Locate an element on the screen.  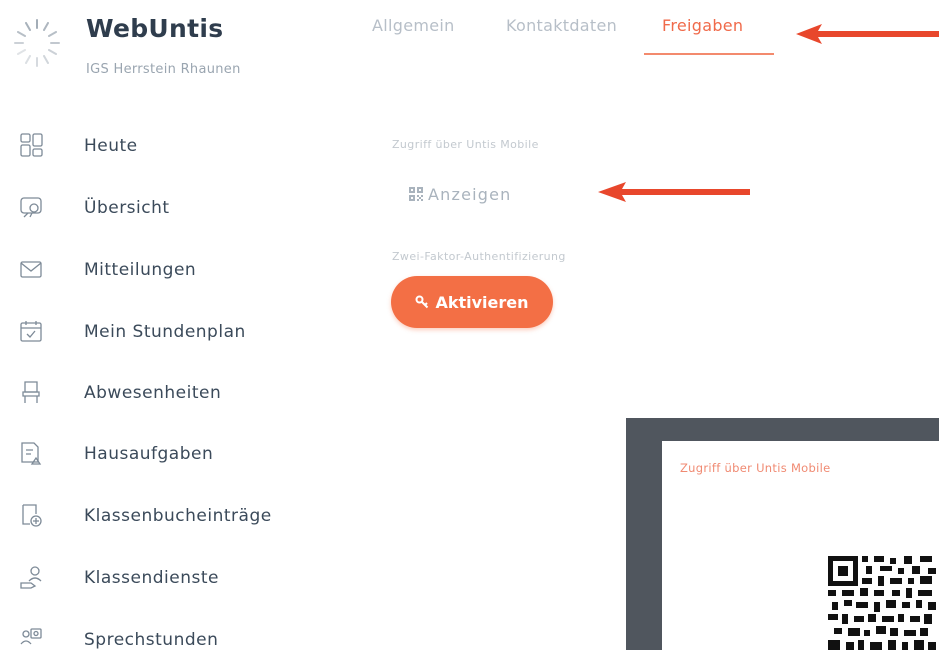
sidebar-item-label: Sprechstunden is located at coordinates (151, 640).